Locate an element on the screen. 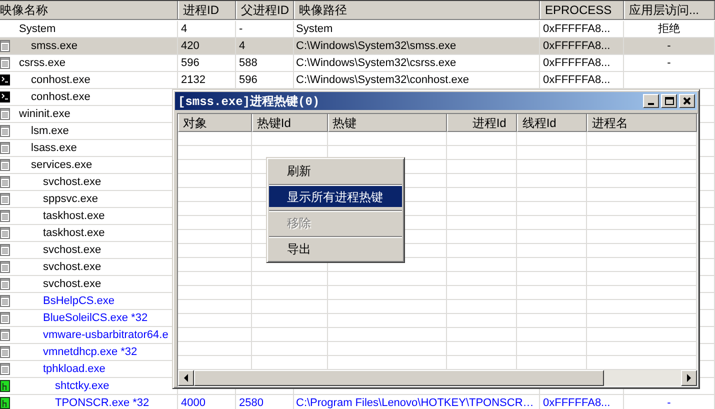  table-cell: System is located at coordinates (417, 29).